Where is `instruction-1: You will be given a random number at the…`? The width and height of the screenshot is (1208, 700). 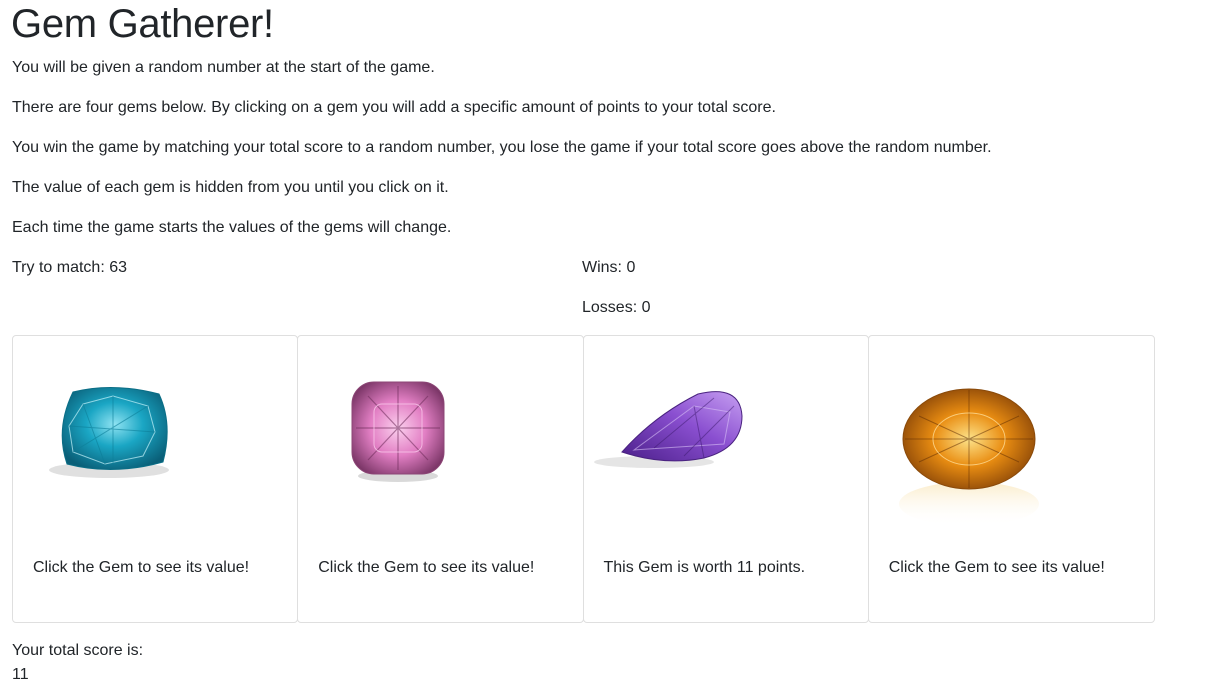 instruction-1: You will be given a random number at the… is located at coordinates (223, 67).